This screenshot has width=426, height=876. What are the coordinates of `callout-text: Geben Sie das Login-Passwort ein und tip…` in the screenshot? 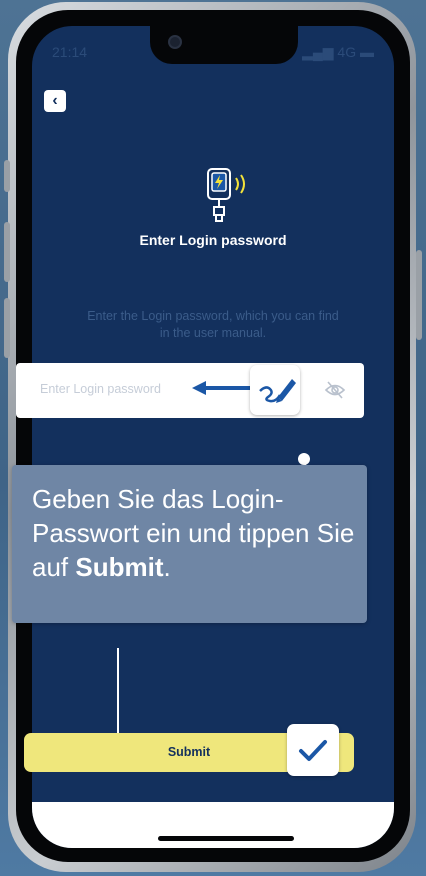 It's located at (193, 533).